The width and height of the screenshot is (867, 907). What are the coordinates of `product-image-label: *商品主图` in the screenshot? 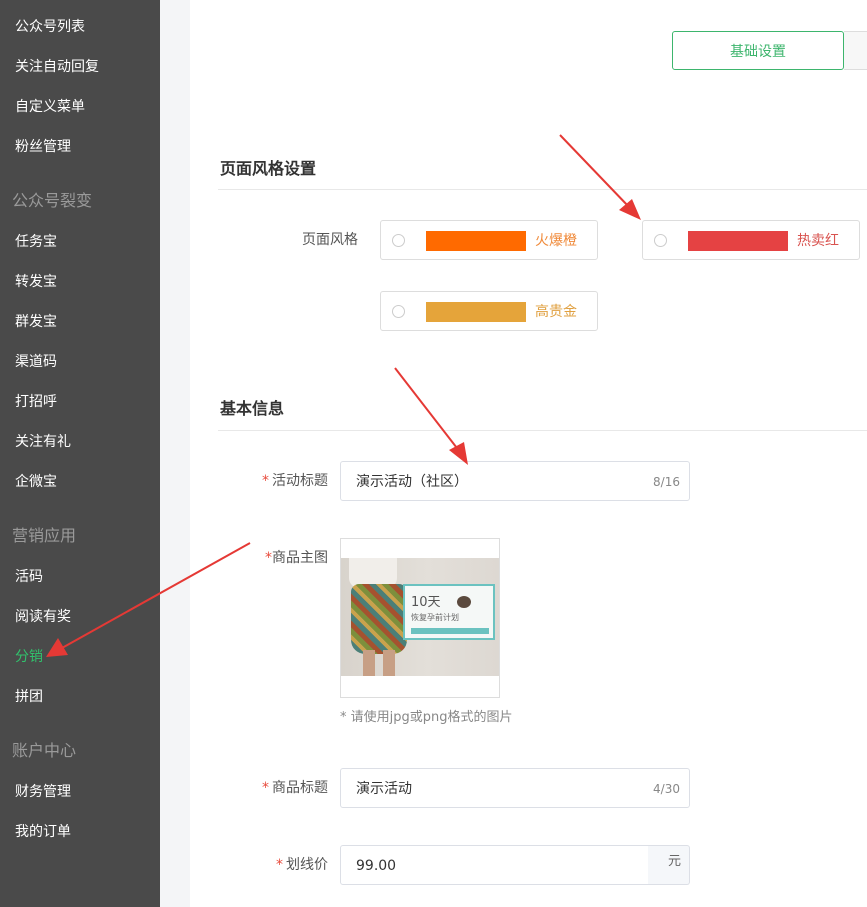 It's located at (296, 558).